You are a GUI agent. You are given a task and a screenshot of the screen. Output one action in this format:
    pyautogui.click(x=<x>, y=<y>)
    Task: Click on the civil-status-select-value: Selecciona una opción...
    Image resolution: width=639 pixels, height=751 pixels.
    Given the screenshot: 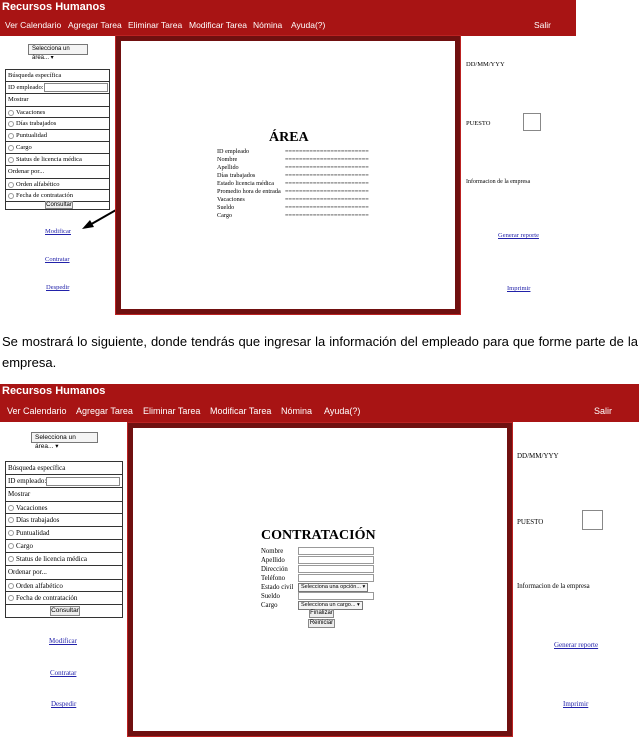 What is the action you would take?
    pyautogui.click(x=331, y=587)
    